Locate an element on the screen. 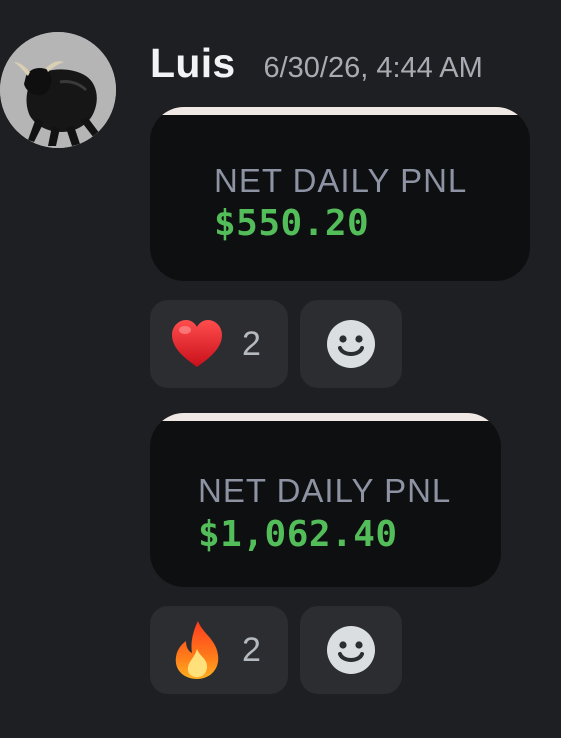  reaction-fire: 2 is located at coordinates (219, 650).